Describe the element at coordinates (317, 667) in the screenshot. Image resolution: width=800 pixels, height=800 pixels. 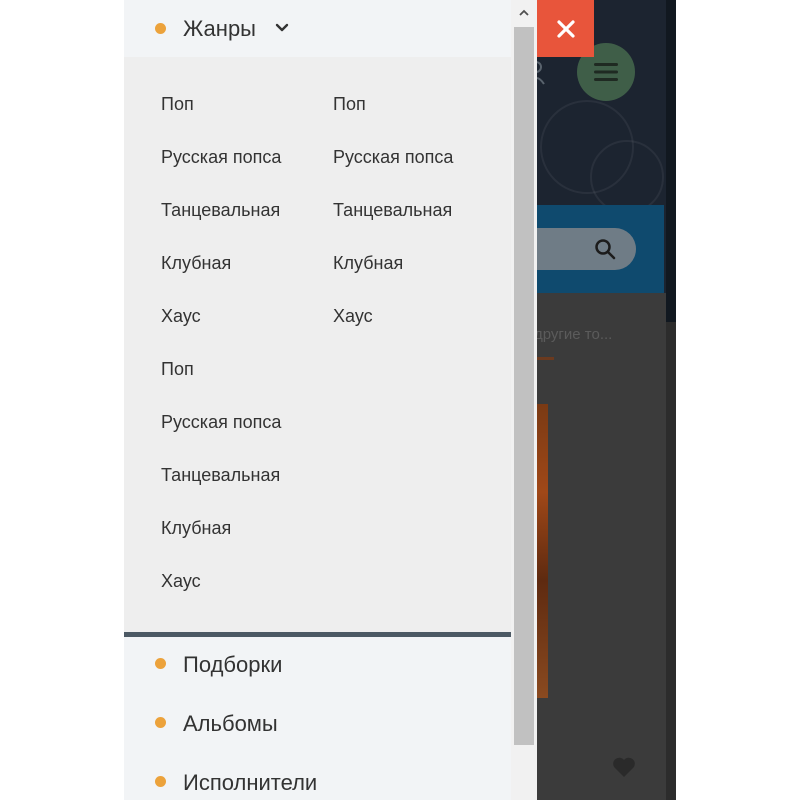
I see `menu-item-collections: Подборки` at that location.